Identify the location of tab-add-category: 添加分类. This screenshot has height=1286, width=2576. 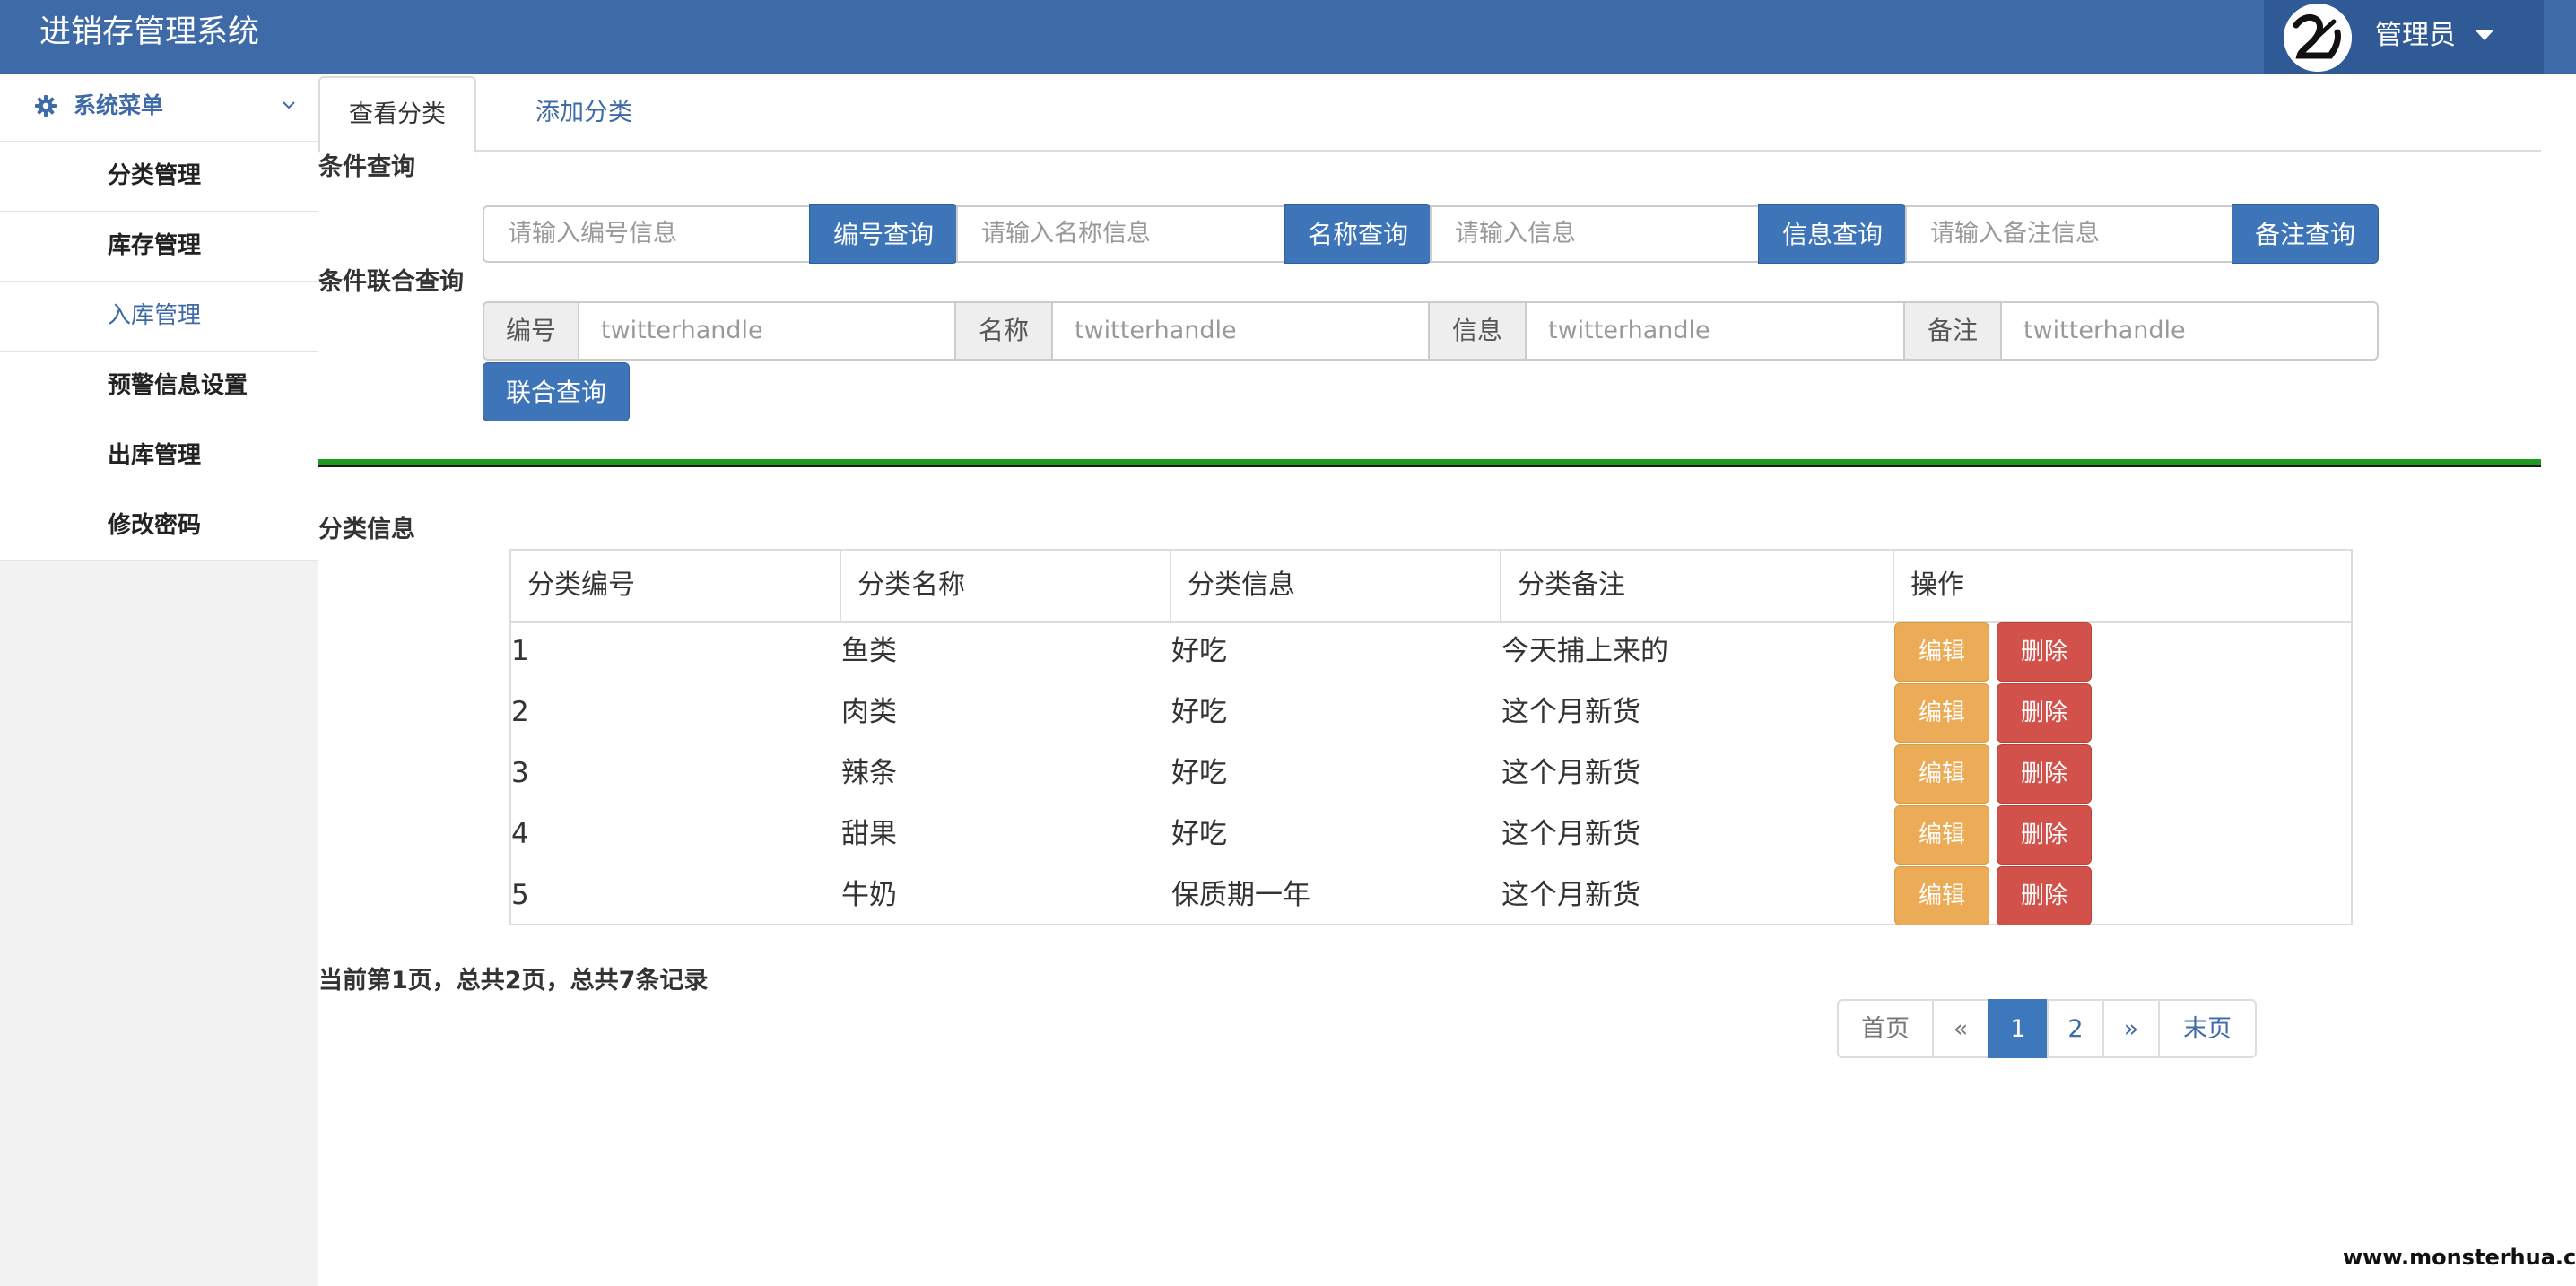
(584, 113).